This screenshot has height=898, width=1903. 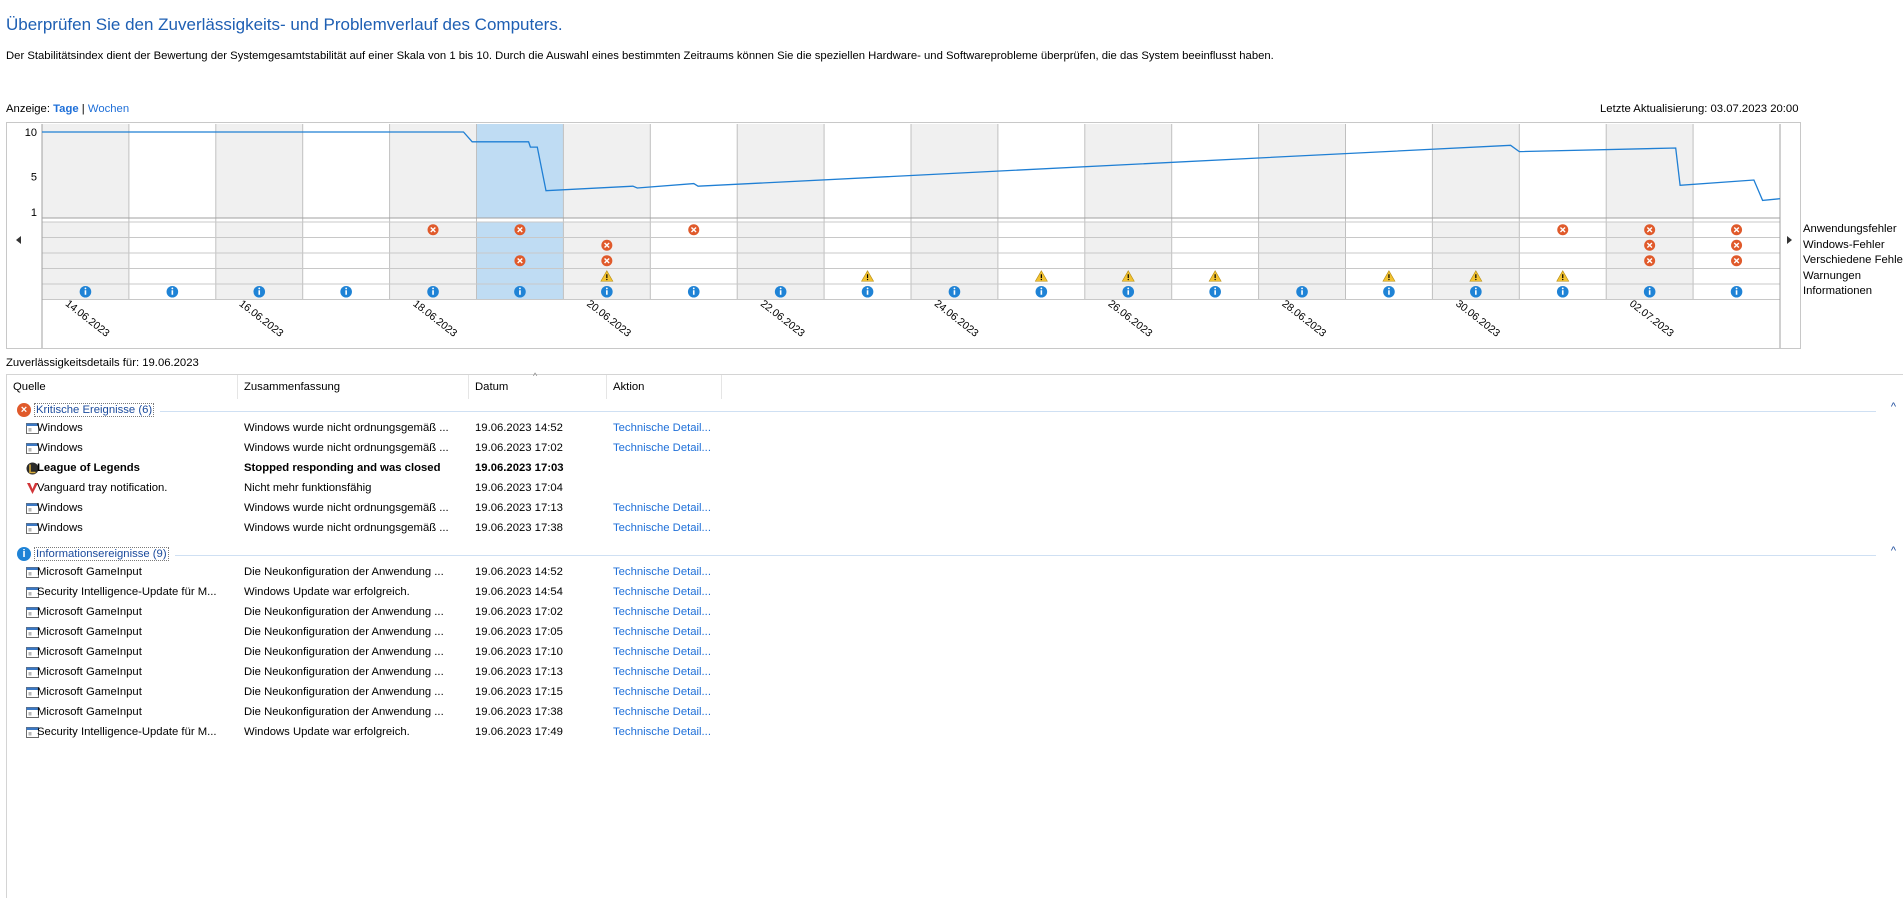 What do you see at coordinates (1850, 229) in the screenshot?
I see `legend-label: Anwendungsfehler` at bounding box center [1850, 229].